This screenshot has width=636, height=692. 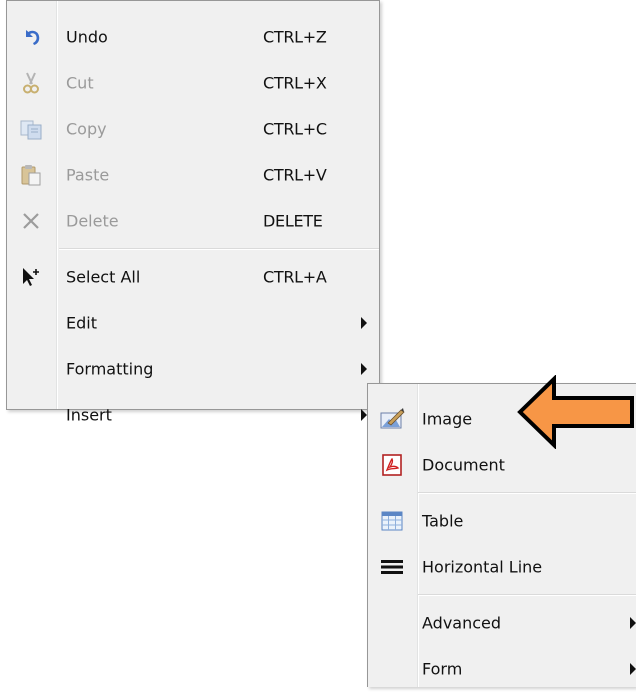 I want to click on paste-icon, so click(x=31, y=175).